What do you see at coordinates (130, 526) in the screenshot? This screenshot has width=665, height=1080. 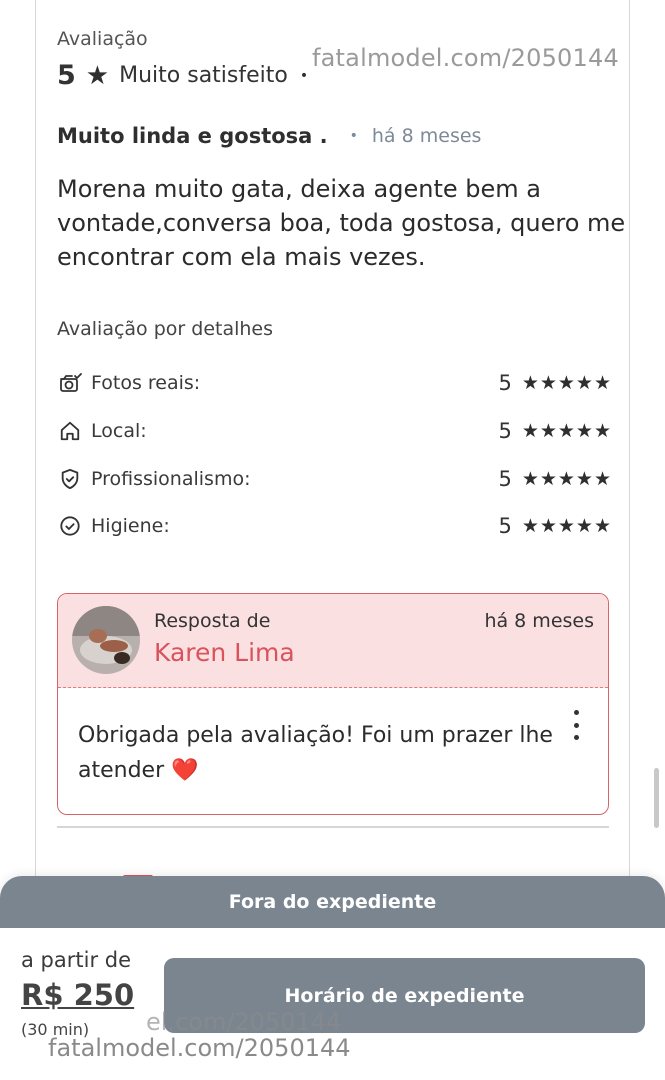 I see `detail-name: Higiene:` at bounding box center [130, 526].